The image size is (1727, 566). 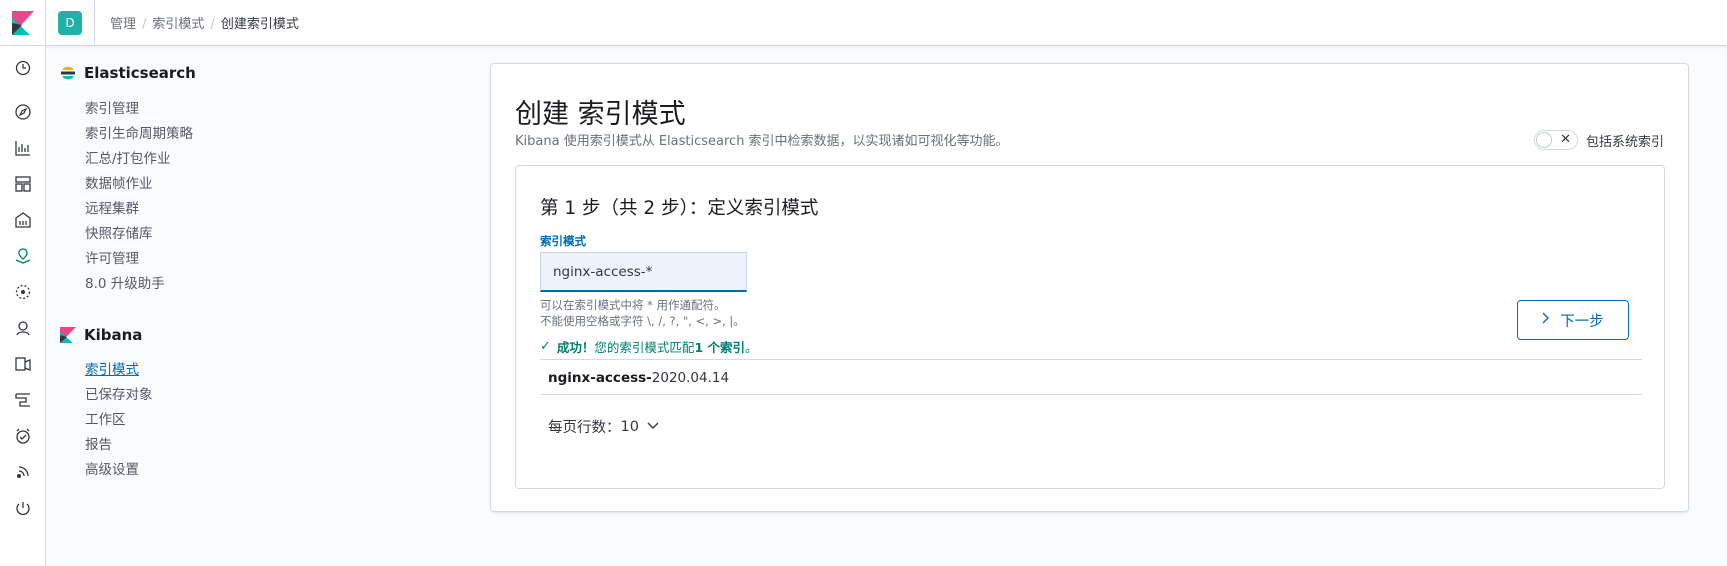 I want to click on elasticsearch-heading: Elasticsearch, so click(x=128, y=73).